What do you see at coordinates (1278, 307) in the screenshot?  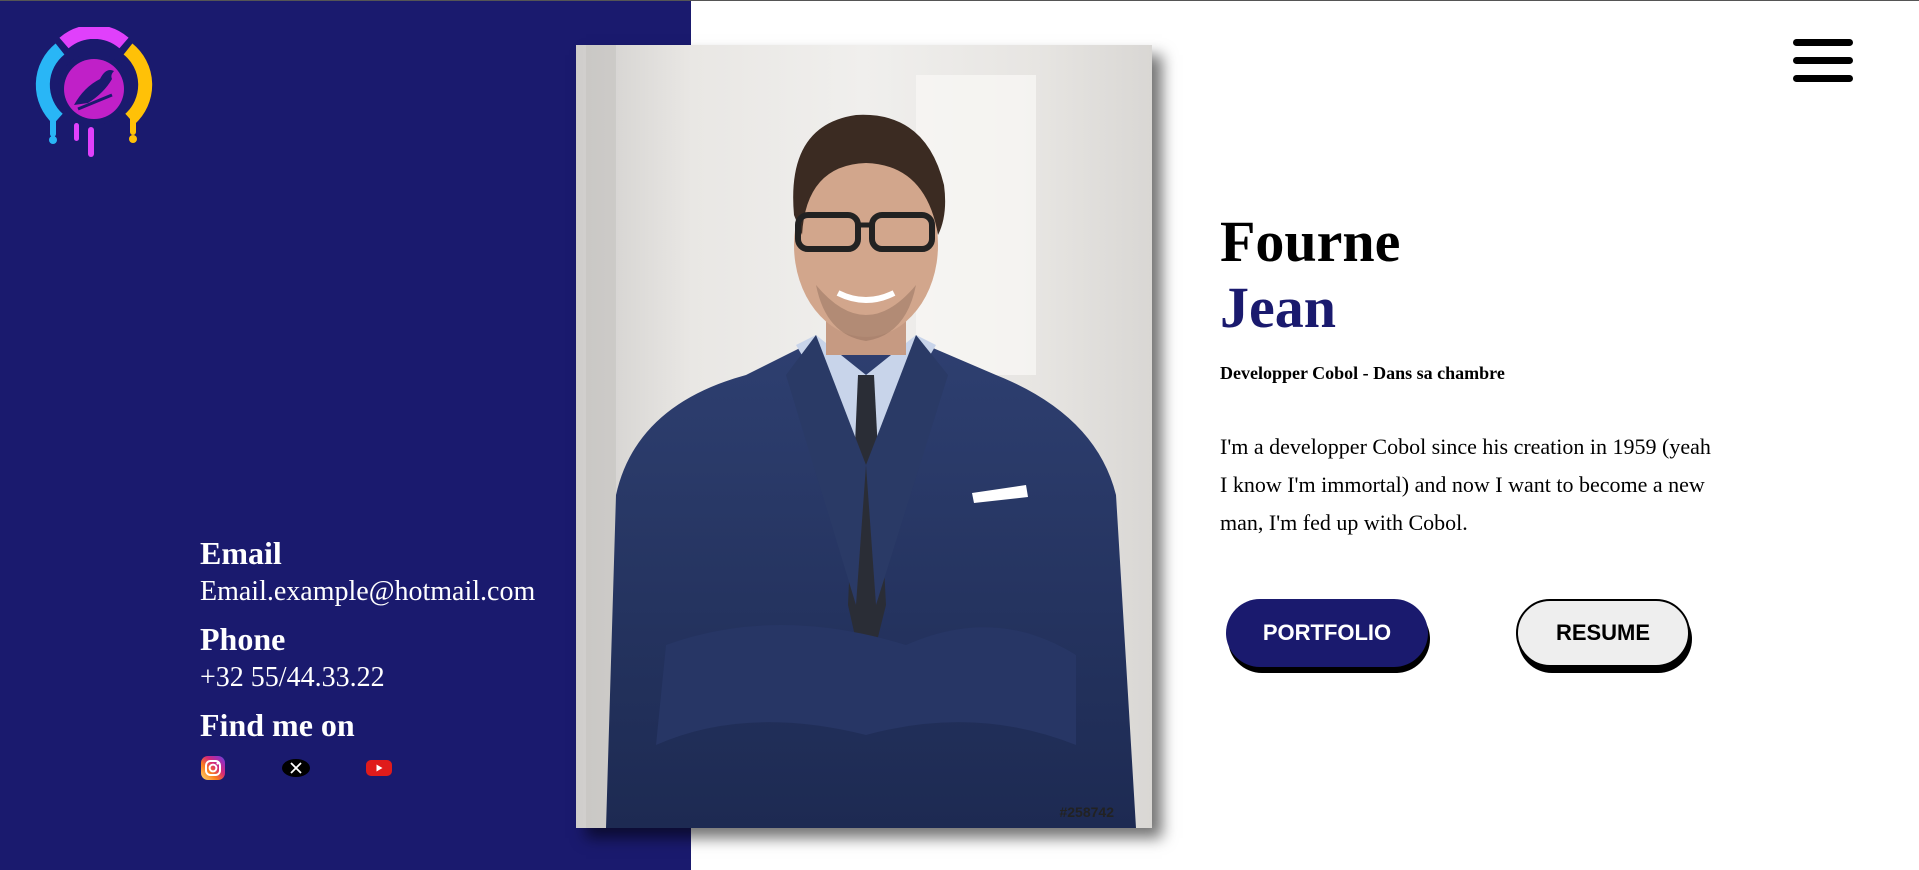 I see `first-name: Jean` at bounding box center [1278, 307].